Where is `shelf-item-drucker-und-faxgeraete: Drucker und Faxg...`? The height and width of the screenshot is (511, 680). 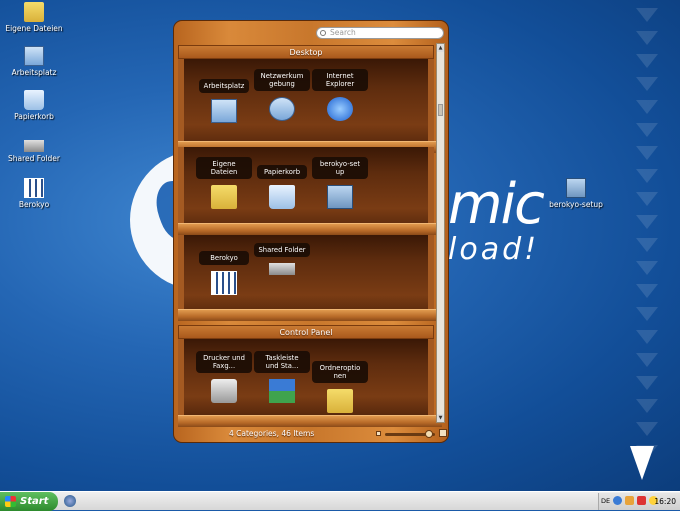 shelf-item-drucker-und-faxgeraete: Drucker und Faxg... is located at coordinates (224, 377).